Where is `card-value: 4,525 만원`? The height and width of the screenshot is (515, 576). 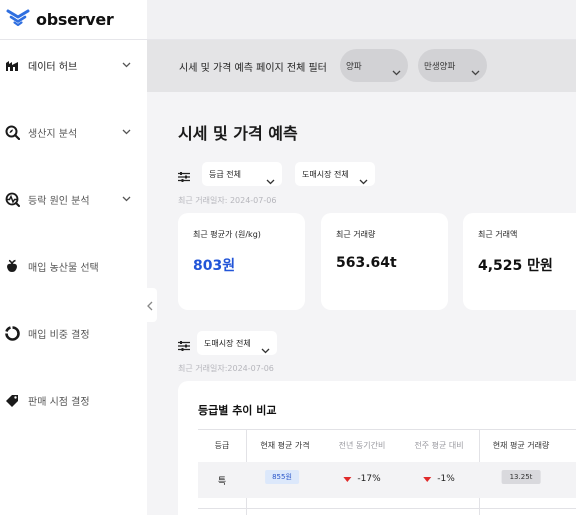 card-value: 4,525 만원 is located at coordinates (515, 266).